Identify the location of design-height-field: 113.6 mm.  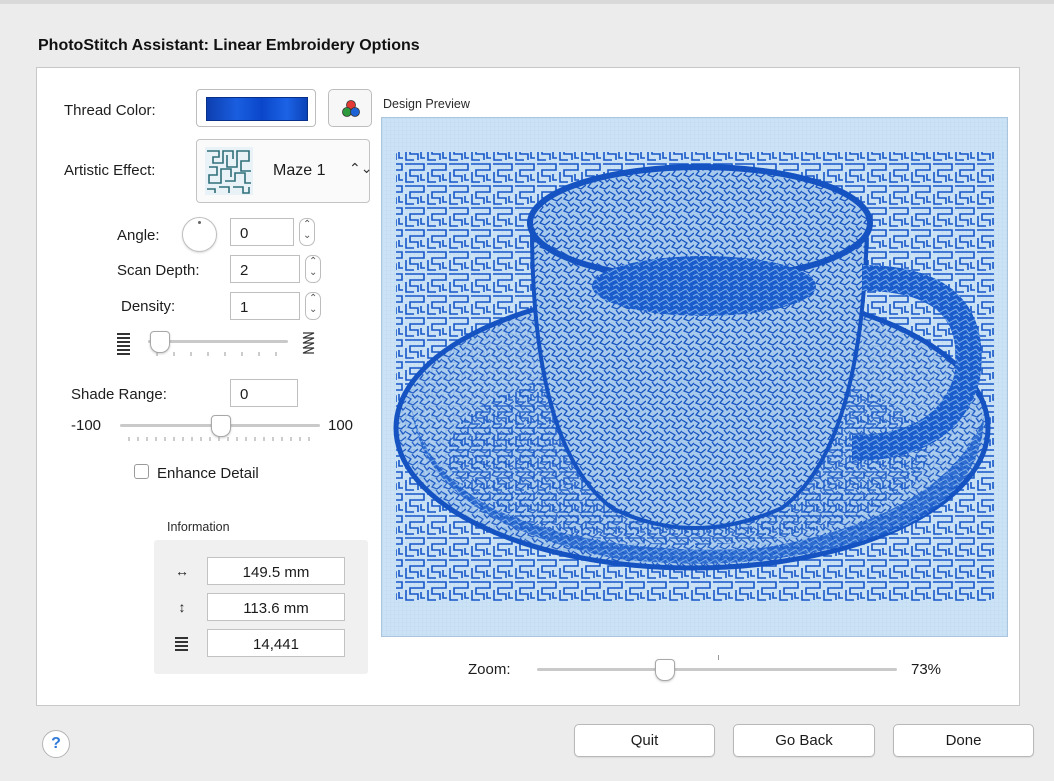
(276, 607).